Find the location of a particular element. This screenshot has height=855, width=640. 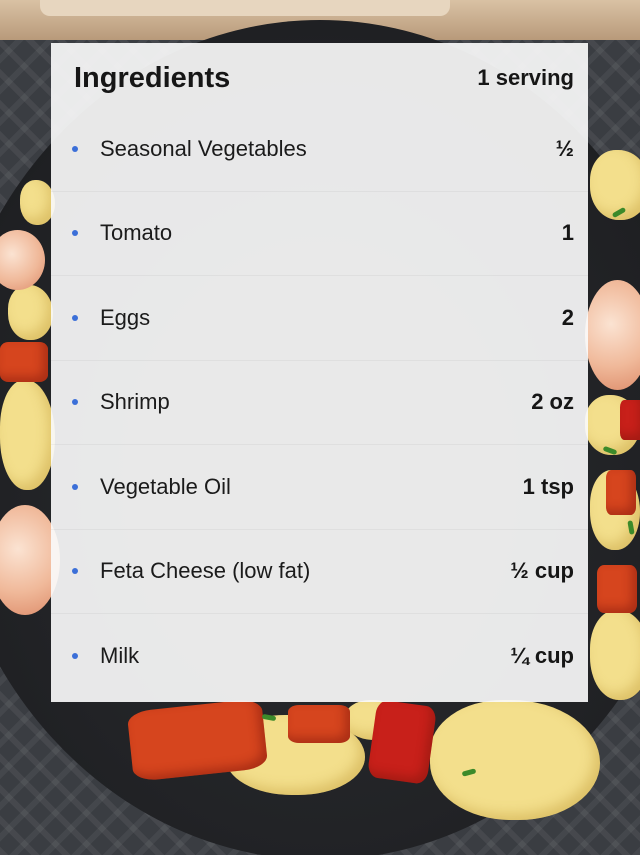

ingredient-row: Milk ¼ cup is located at coordinates (319, 656).